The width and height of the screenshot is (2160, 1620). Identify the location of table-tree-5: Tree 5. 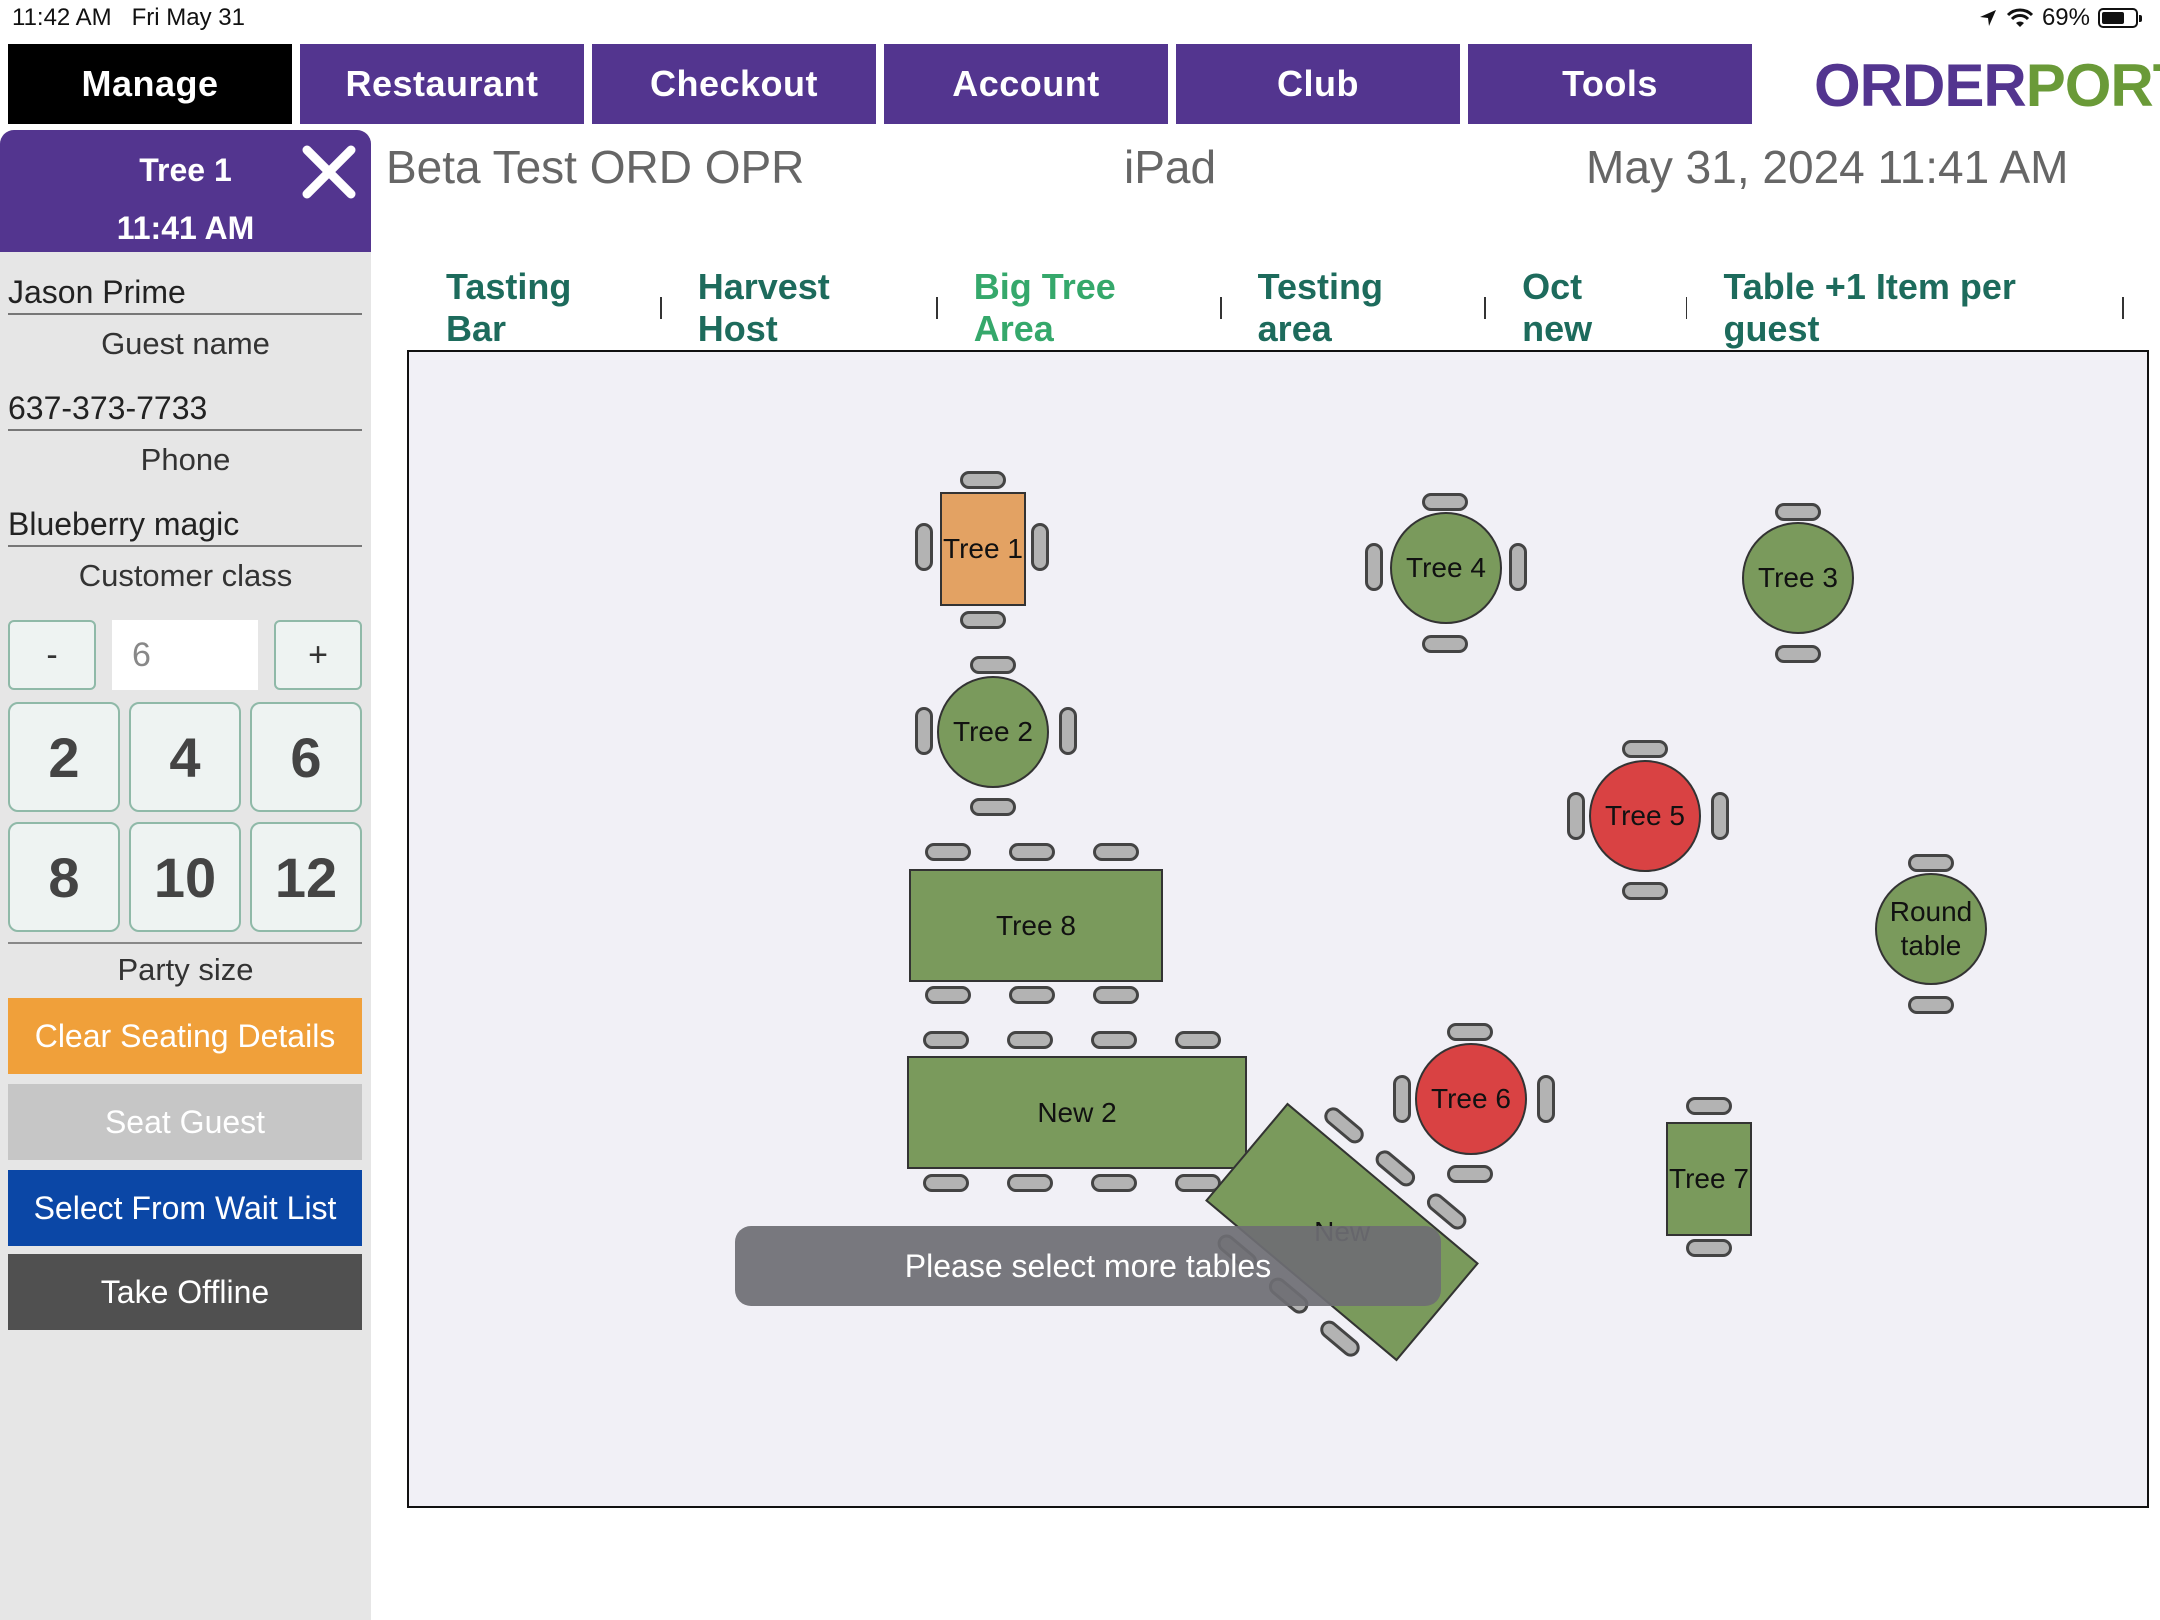
(1645, 816).